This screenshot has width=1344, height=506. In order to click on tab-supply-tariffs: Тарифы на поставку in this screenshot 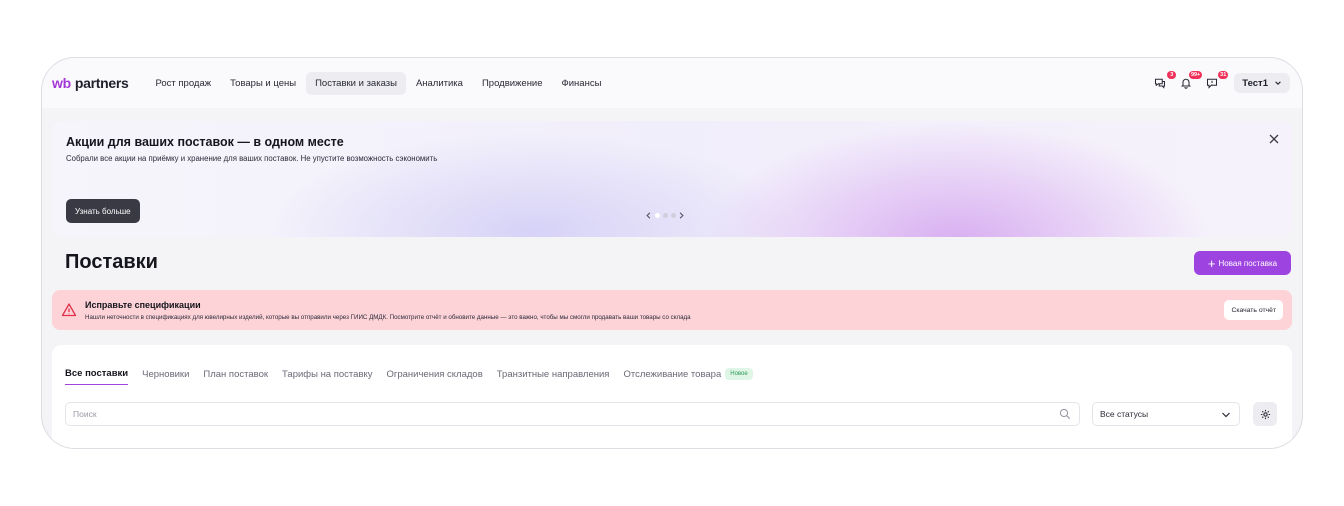, I will do `click(327, 377)`.